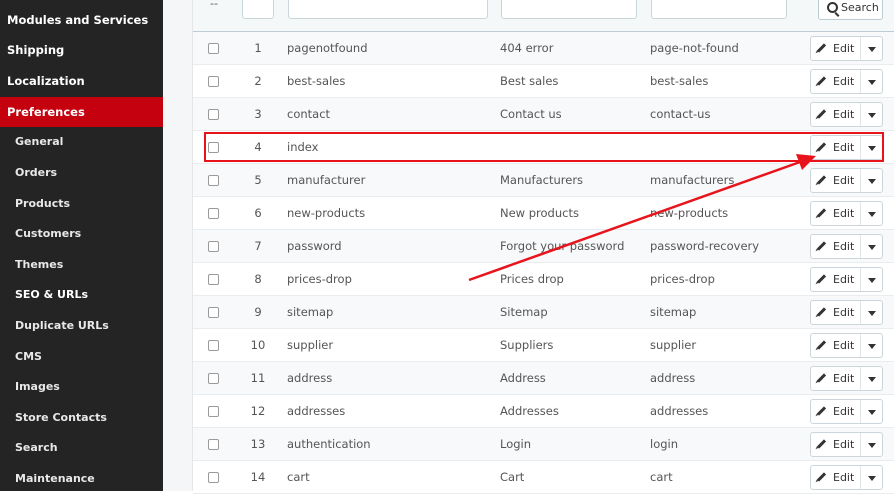  I want to click on annotation-arrow-line, so click(634, 221).